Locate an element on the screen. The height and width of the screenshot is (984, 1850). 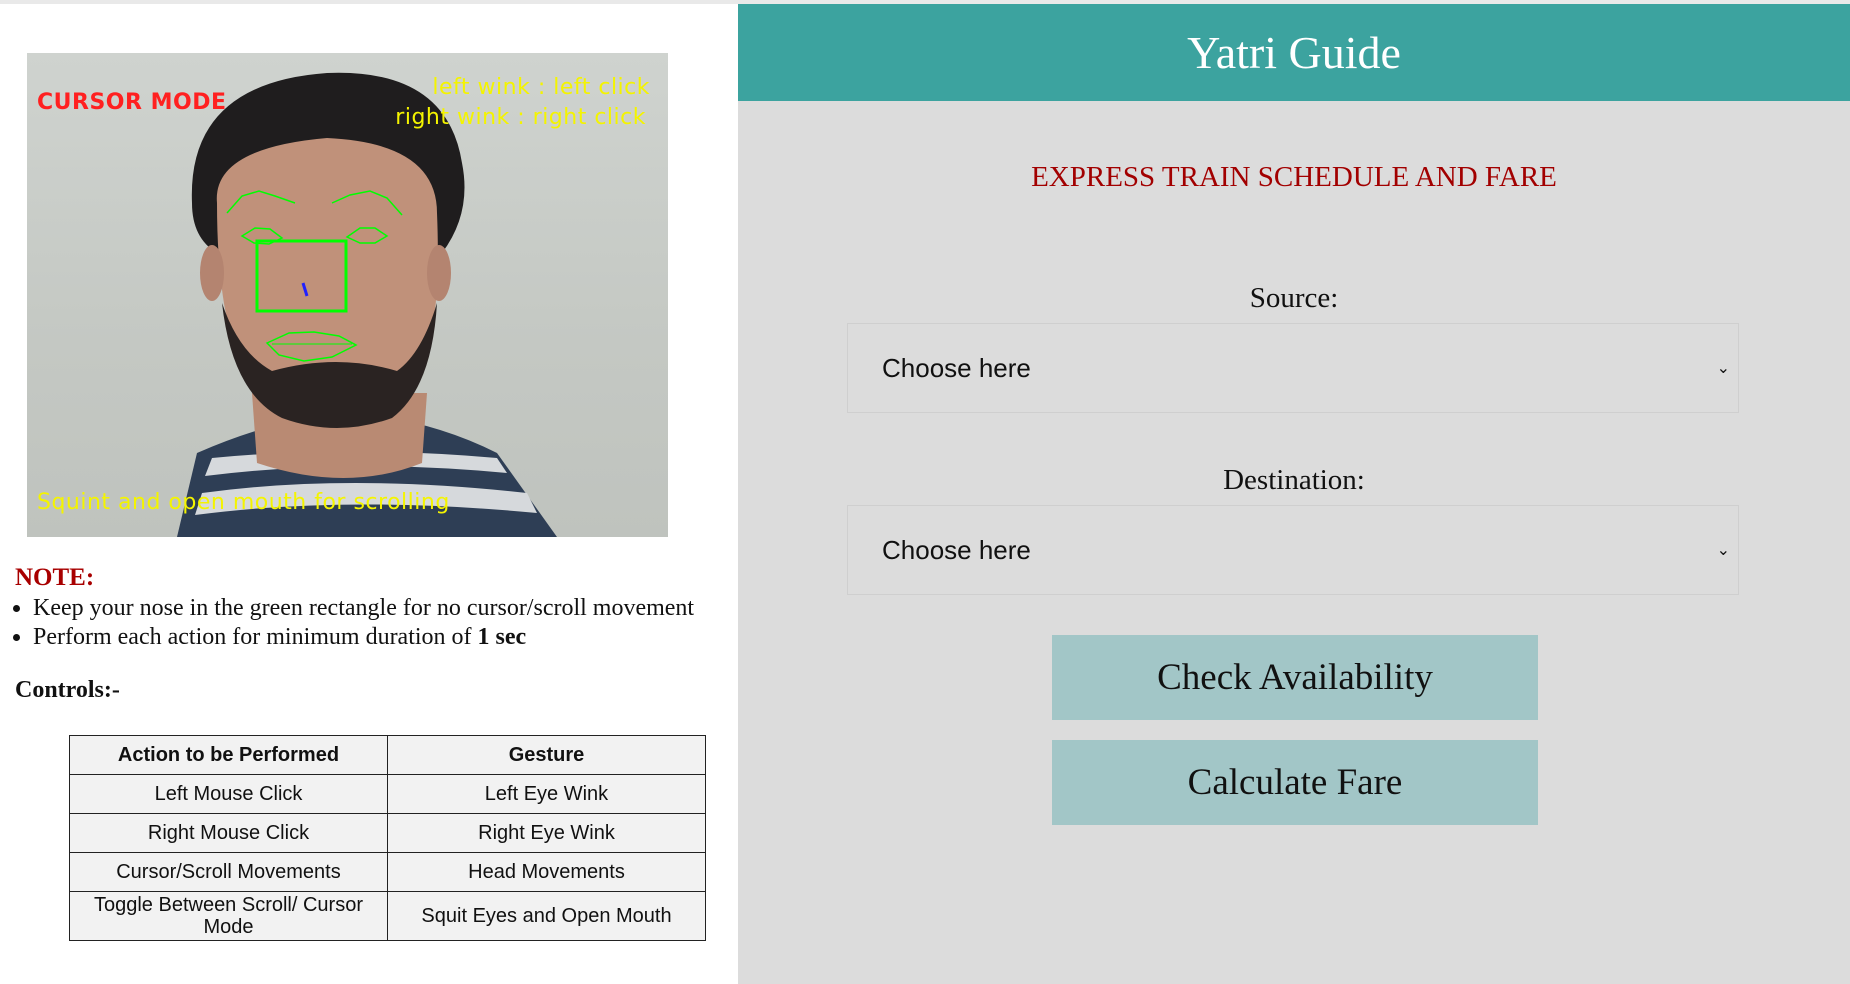
table-row: Right Mouse Click Right Eye Wink is located at coordinates (387, 833).